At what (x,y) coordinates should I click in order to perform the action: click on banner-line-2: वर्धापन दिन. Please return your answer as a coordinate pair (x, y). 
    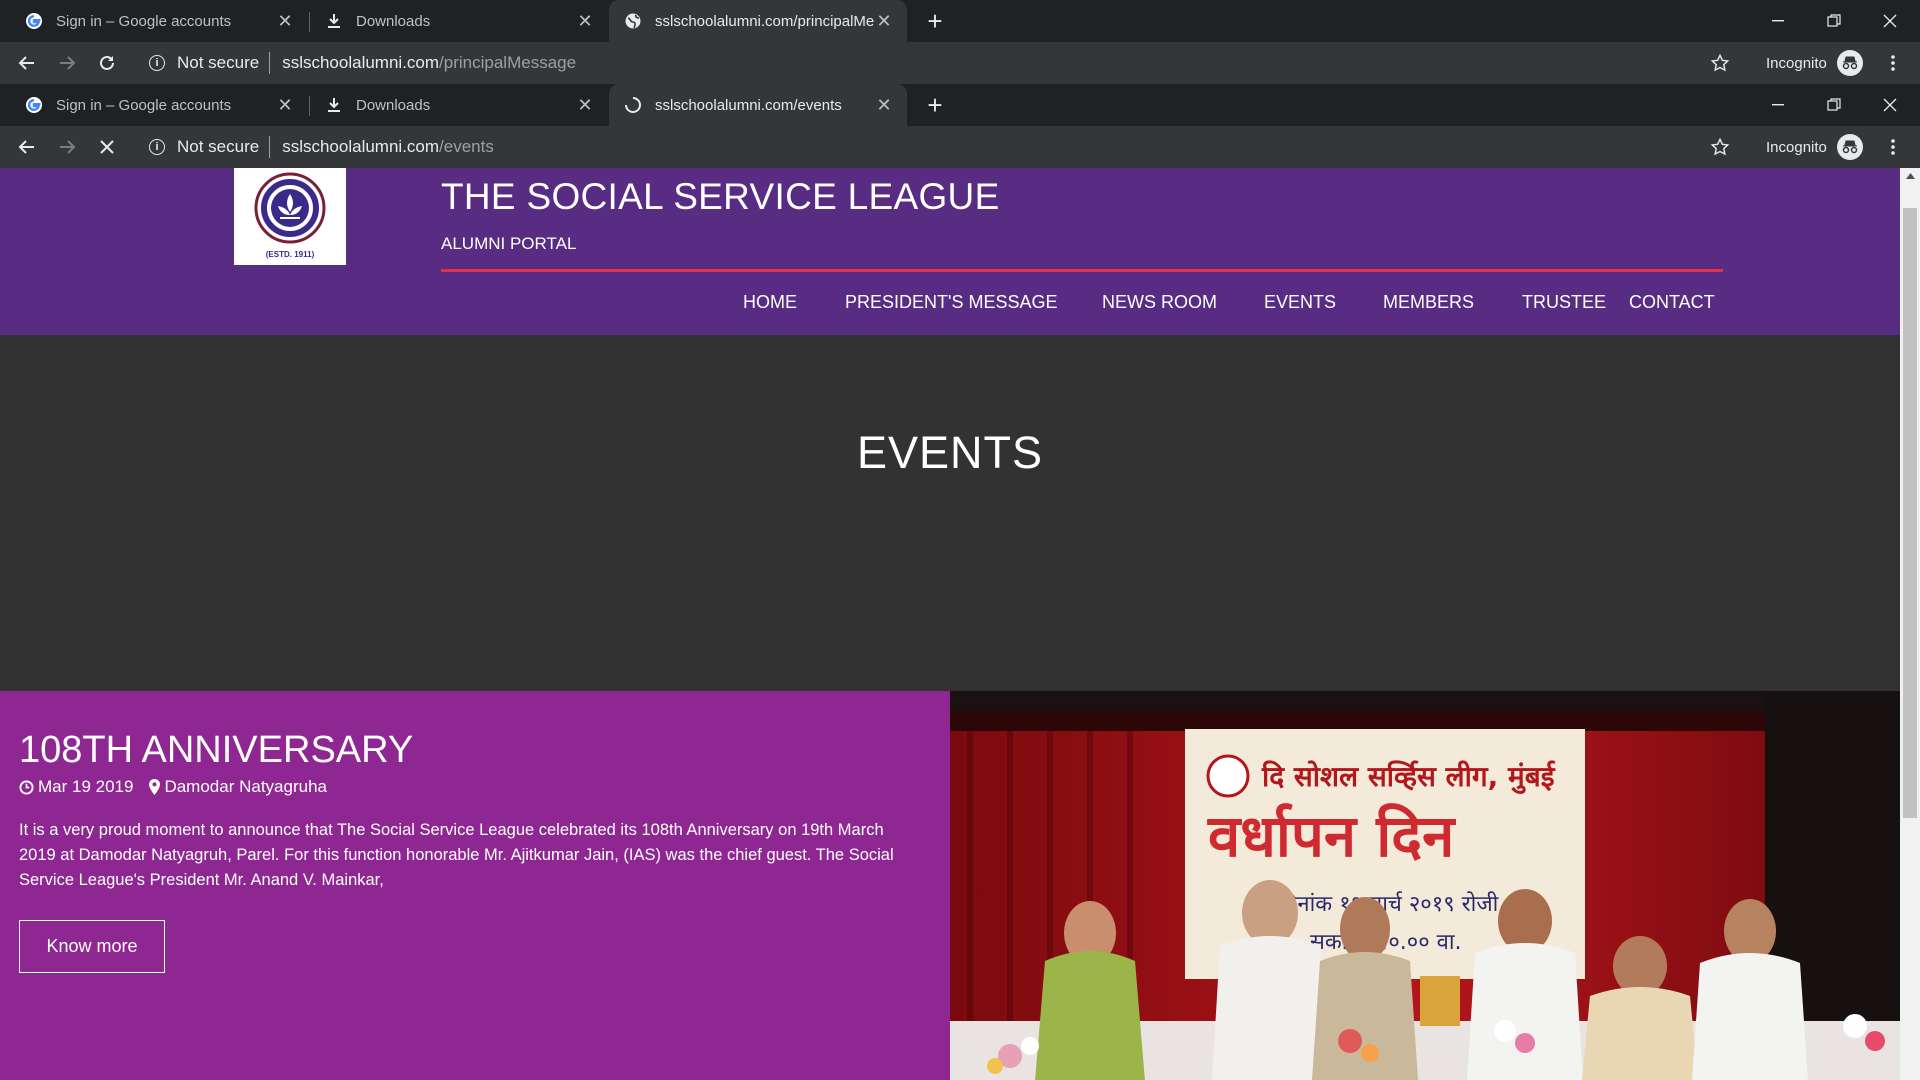
    Looking at the image, I should click on (1331, 836).